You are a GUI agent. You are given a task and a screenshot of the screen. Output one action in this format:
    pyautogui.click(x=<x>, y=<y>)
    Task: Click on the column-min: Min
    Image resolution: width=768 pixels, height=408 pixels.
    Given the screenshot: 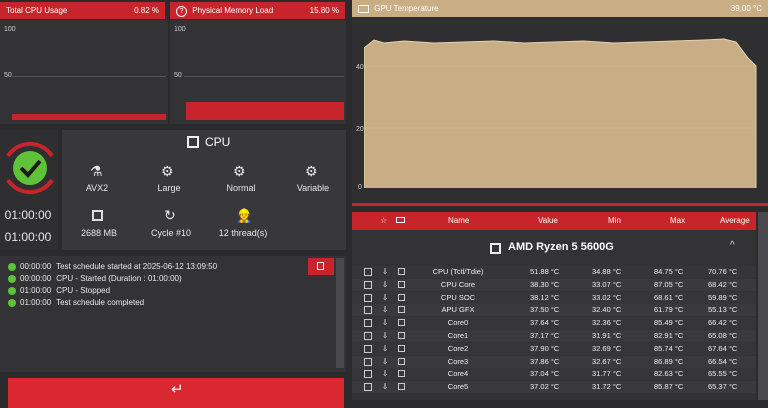 What is the action you would take?
    pyautogui.click(x=614, y=221)
    